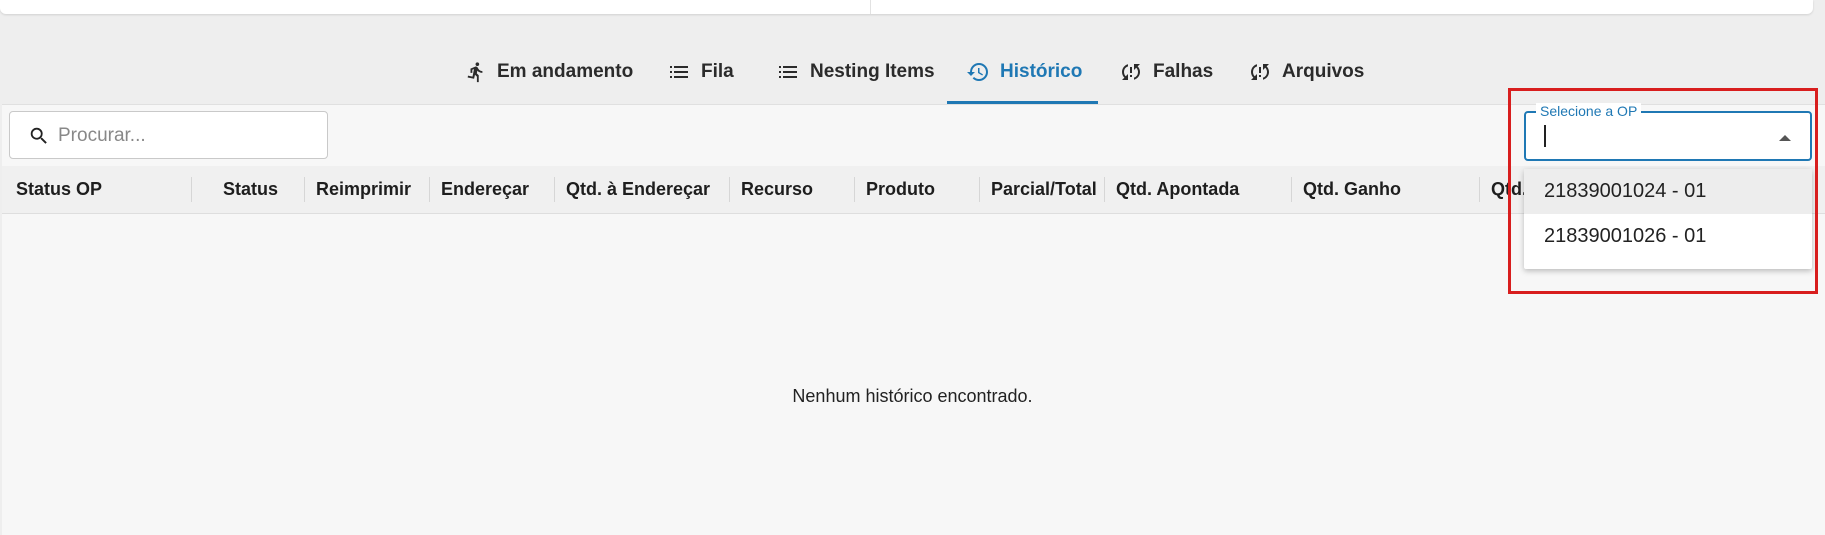 Image resolution: width=1825 pixels, height=535 pixels. What do you see at coordinates (1201, 189) in the screenshot?
I see `column-header-qtd-apontada: Qtd. Apontada` at bounding box center [1201, 189].